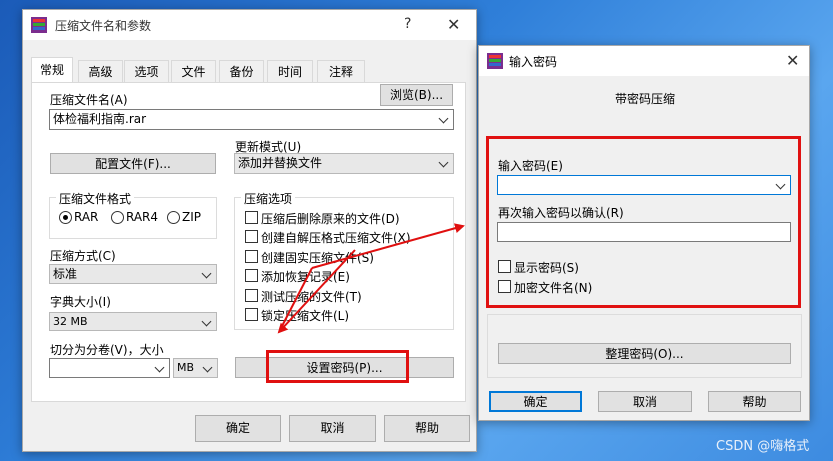 Image resolution: width=833 pixels, height=461 pixels. What do you see at coordinates (296, 299) in the screenshot?
I see `annotation-arrow-right` at bounding box center [296, 299].